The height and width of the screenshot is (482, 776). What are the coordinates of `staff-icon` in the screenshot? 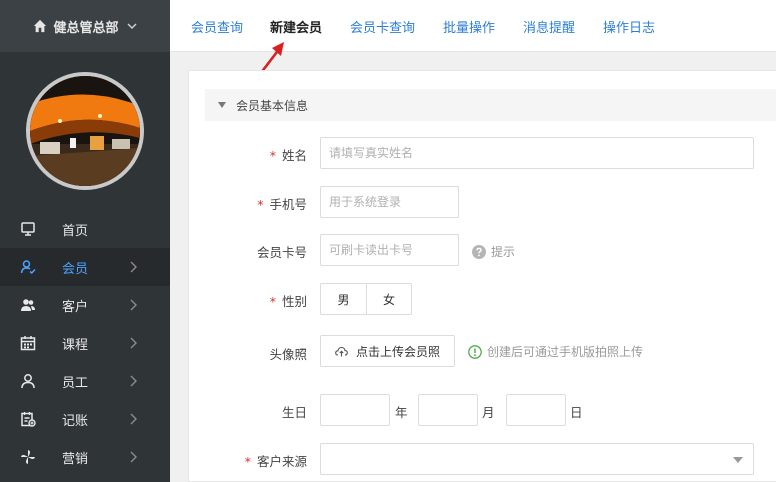 It's located at (28, 381).